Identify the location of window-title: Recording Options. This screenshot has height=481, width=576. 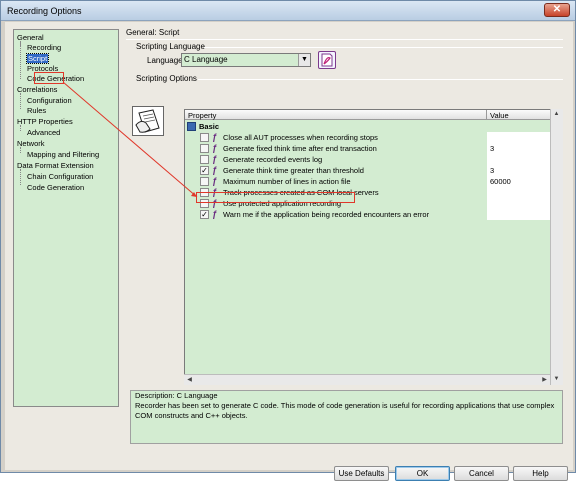
(44, 11).